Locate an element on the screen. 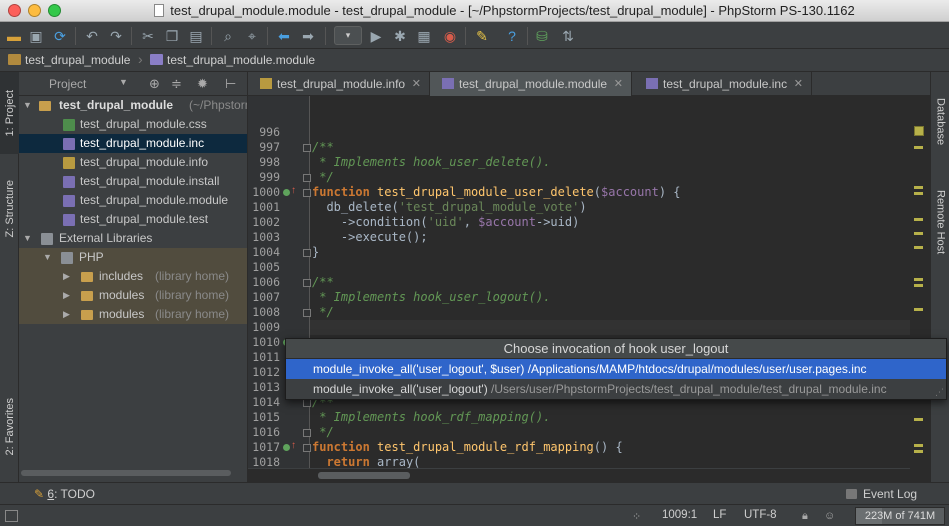 The height and width of the screenshot is (526, 949). todo-tool-button: ✎ 6: TODO is located at coordinates (64, 494).